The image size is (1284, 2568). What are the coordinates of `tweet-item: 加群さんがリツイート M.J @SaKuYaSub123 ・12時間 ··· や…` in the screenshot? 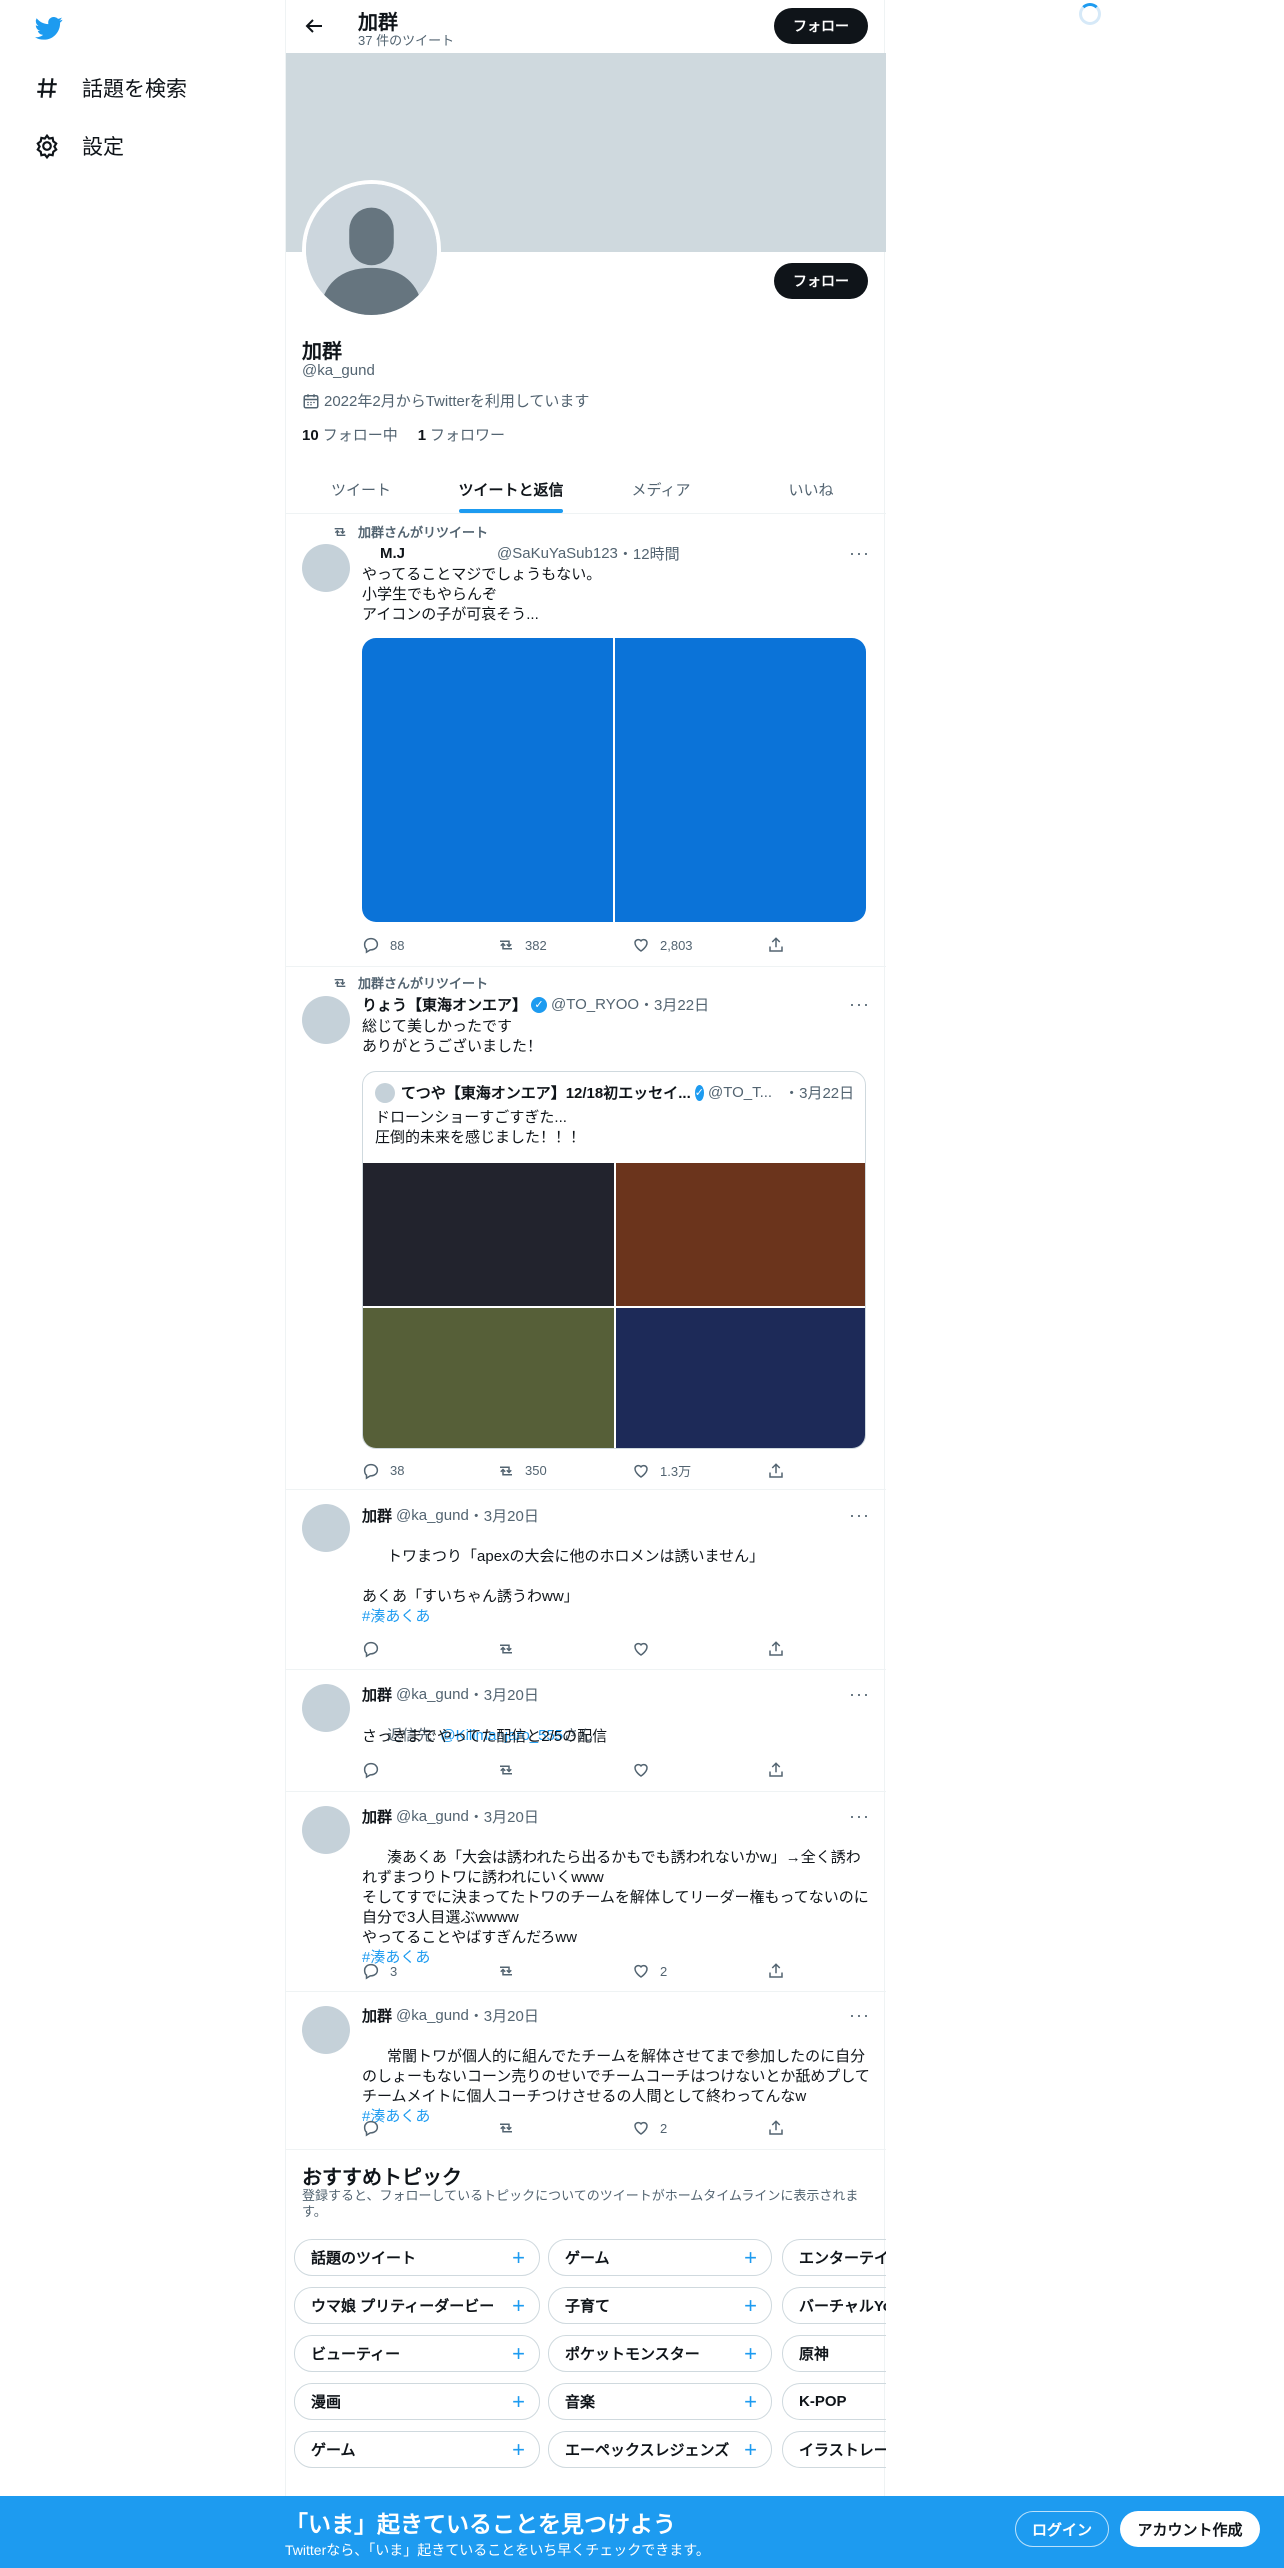 It's located at (586, 740).